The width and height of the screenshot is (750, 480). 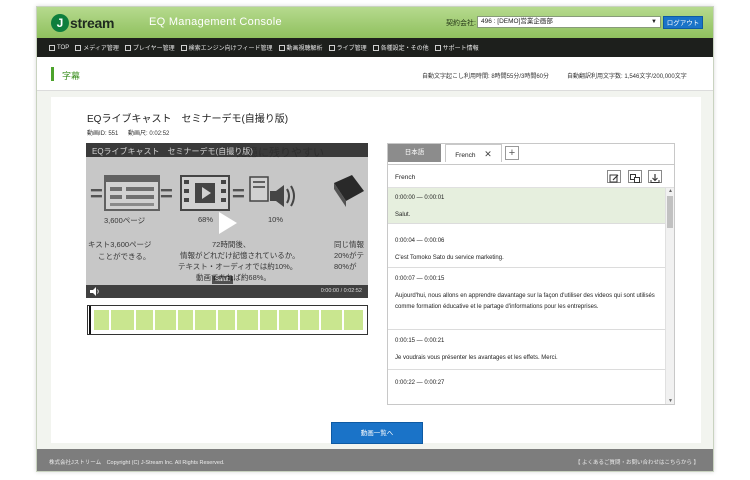 What do you see at coordinates (670, 191) in the screenshot?
I see `scroll-up-icon: ▲` at bounding box center [670, 191].